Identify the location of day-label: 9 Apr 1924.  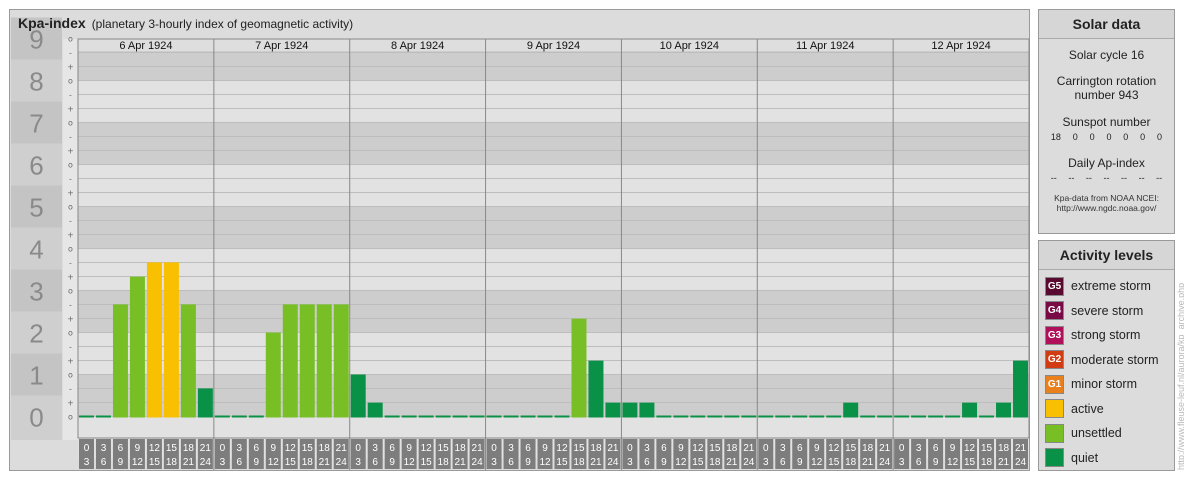
(553, 46).